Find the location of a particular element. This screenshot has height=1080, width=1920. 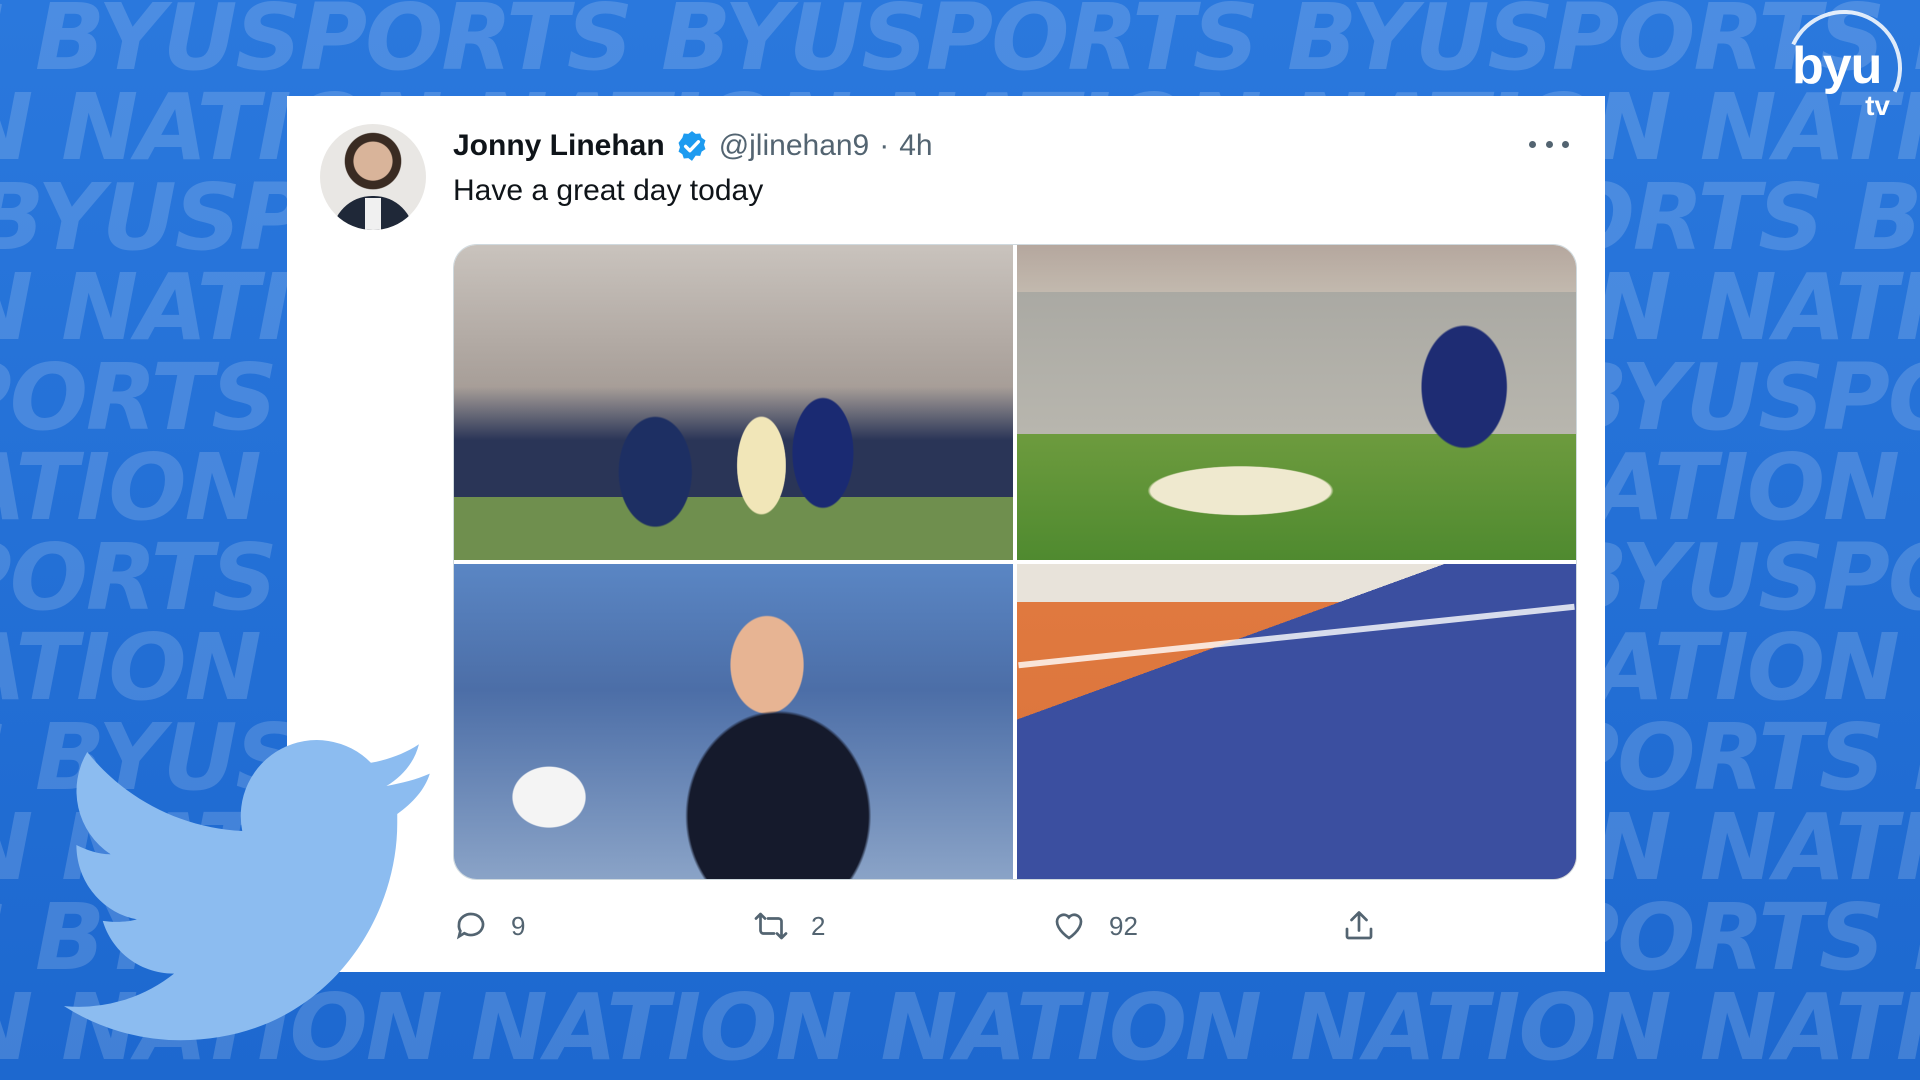

tweet-text: Have a great day today is located at coordinates (608, 190).